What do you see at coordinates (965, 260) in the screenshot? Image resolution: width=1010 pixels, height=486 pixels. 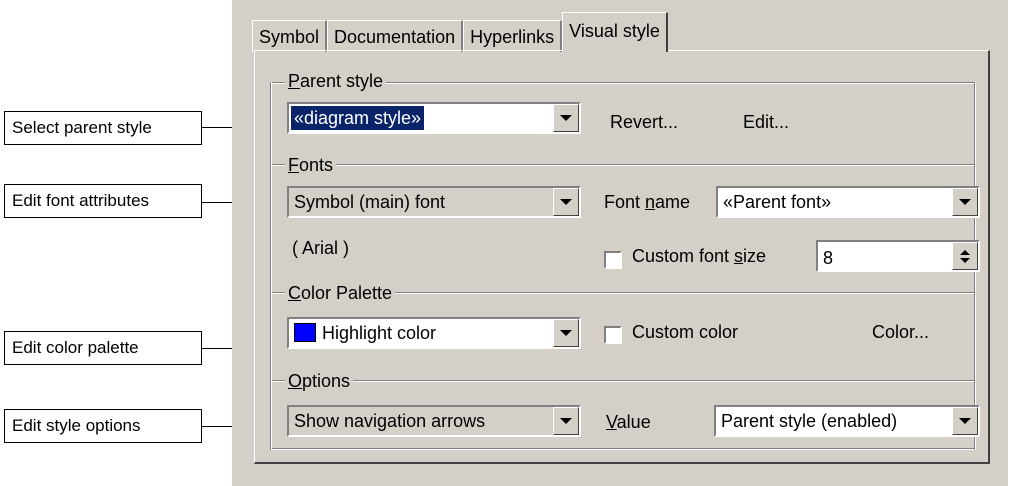 I see `spin-down-icon` at bounding box center [965, 260].